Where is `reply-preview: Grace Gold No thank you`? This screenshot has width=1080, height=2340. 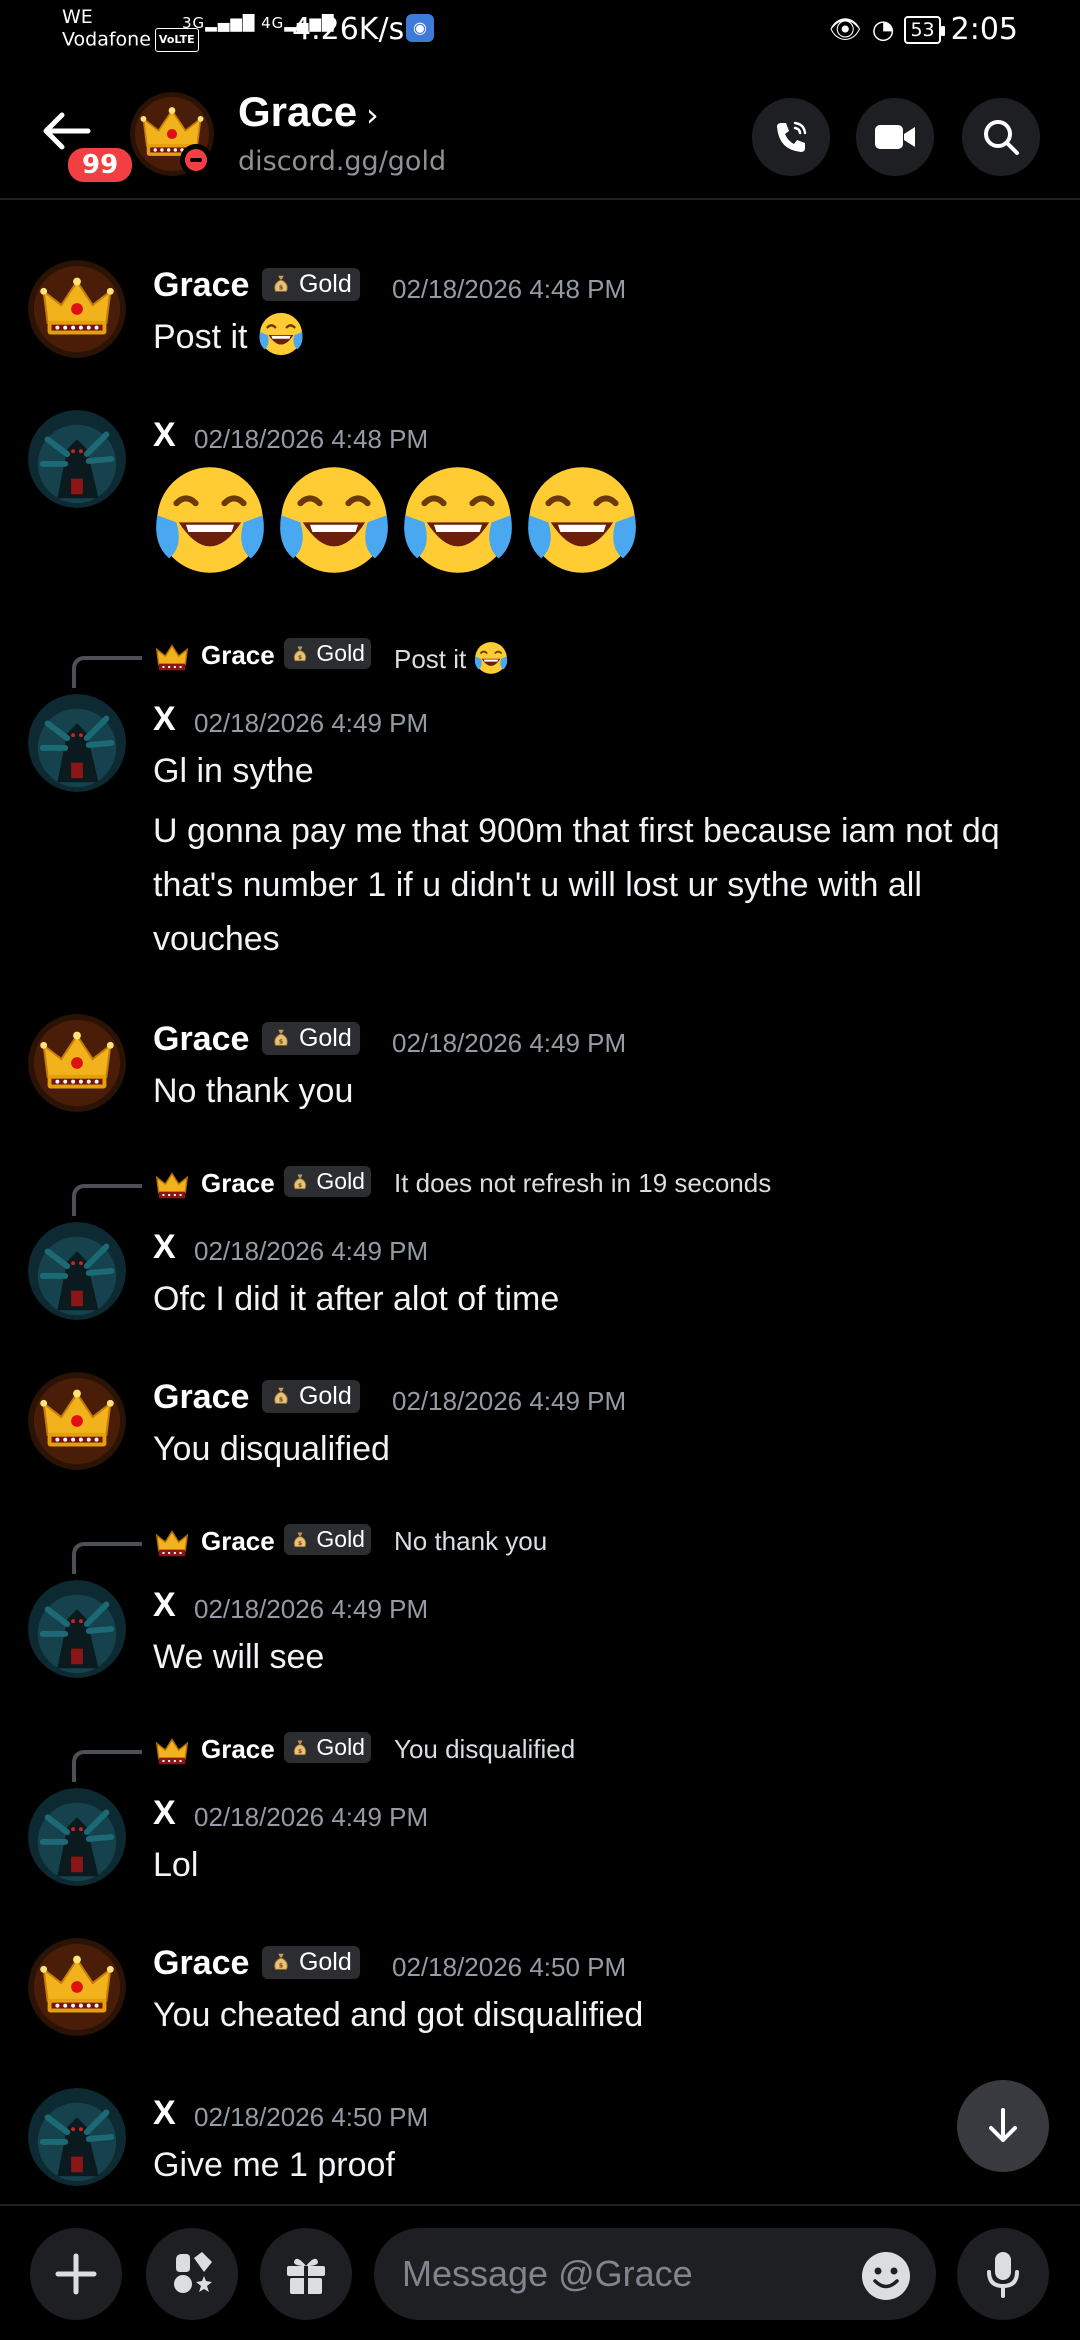 reply-preview: Grace Gold No thank you is located at coordinates (540, 1548).